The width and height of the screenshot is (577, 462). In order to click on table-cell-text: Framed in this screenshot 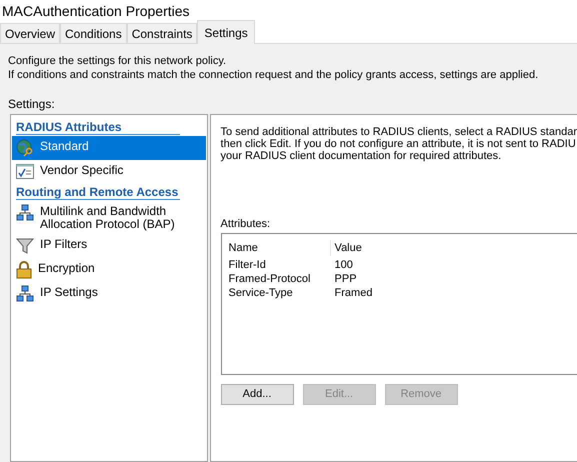, I will do `click(353, 293)`.